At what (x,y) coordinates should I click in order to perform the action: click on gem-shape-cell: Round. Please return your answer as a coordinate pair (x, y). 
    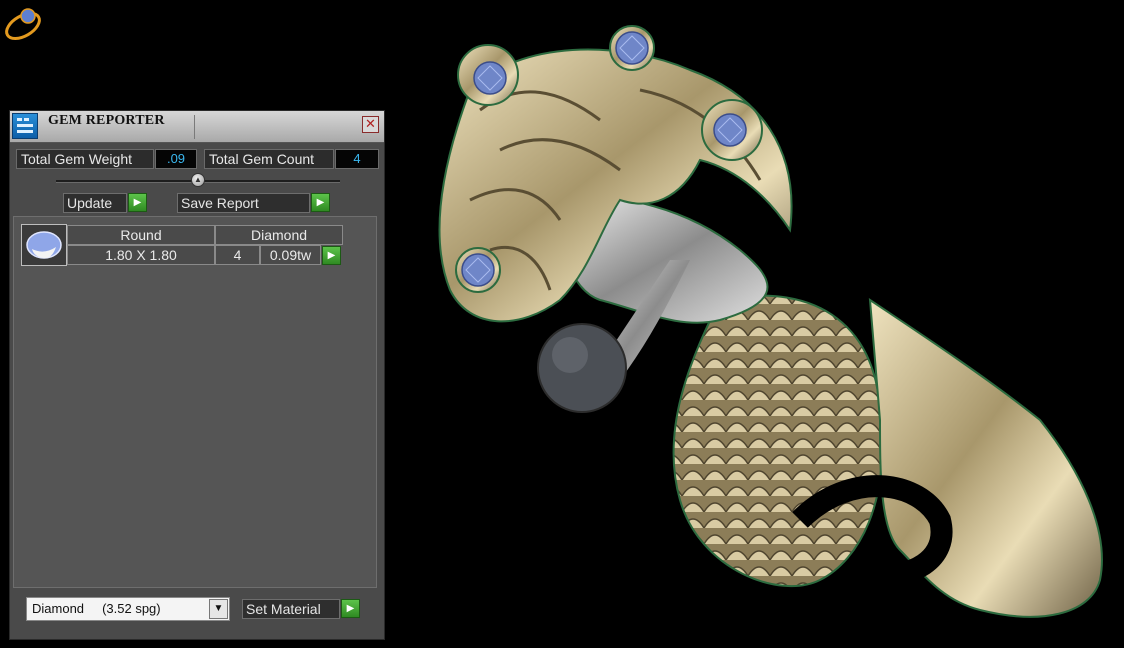
    Looking at the image, I should click on (141, 235).